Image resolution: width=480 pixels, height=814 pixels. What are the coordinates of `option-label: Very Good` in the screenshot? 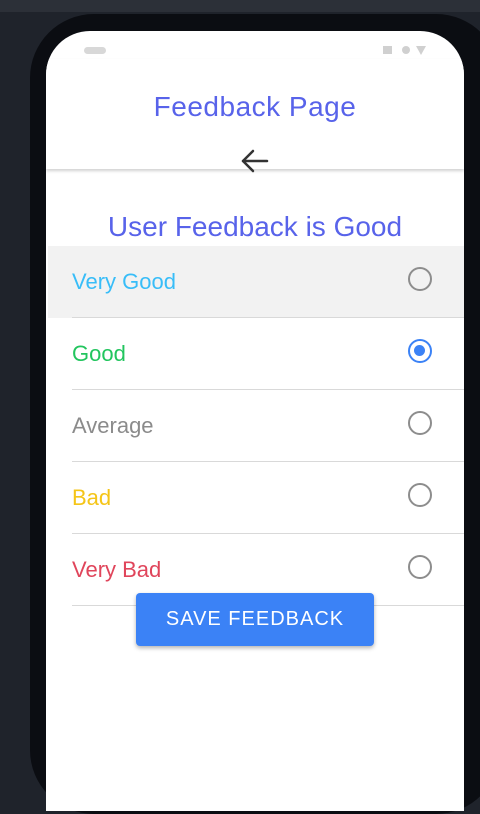 It's located at (124, 281).